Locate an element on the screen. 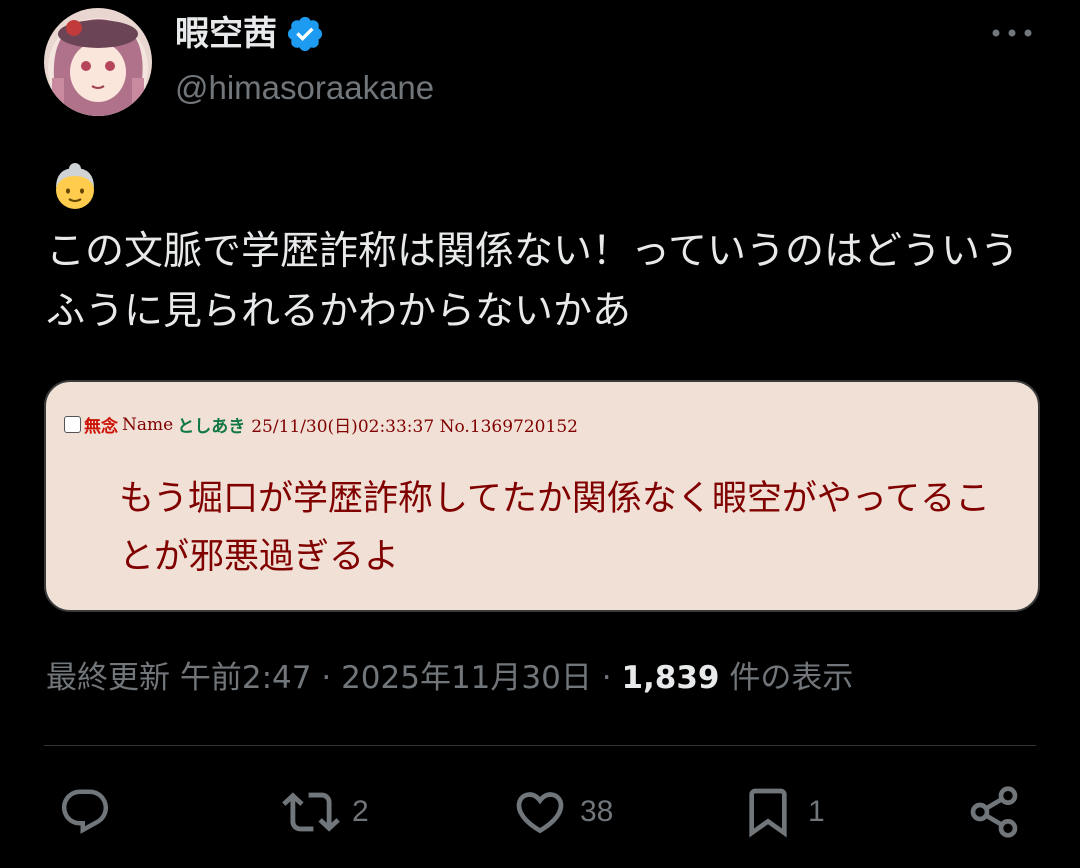 The height and width of the screenshot is (868, 1080). retweet-button: 2 is located at coordinates (325, 812).